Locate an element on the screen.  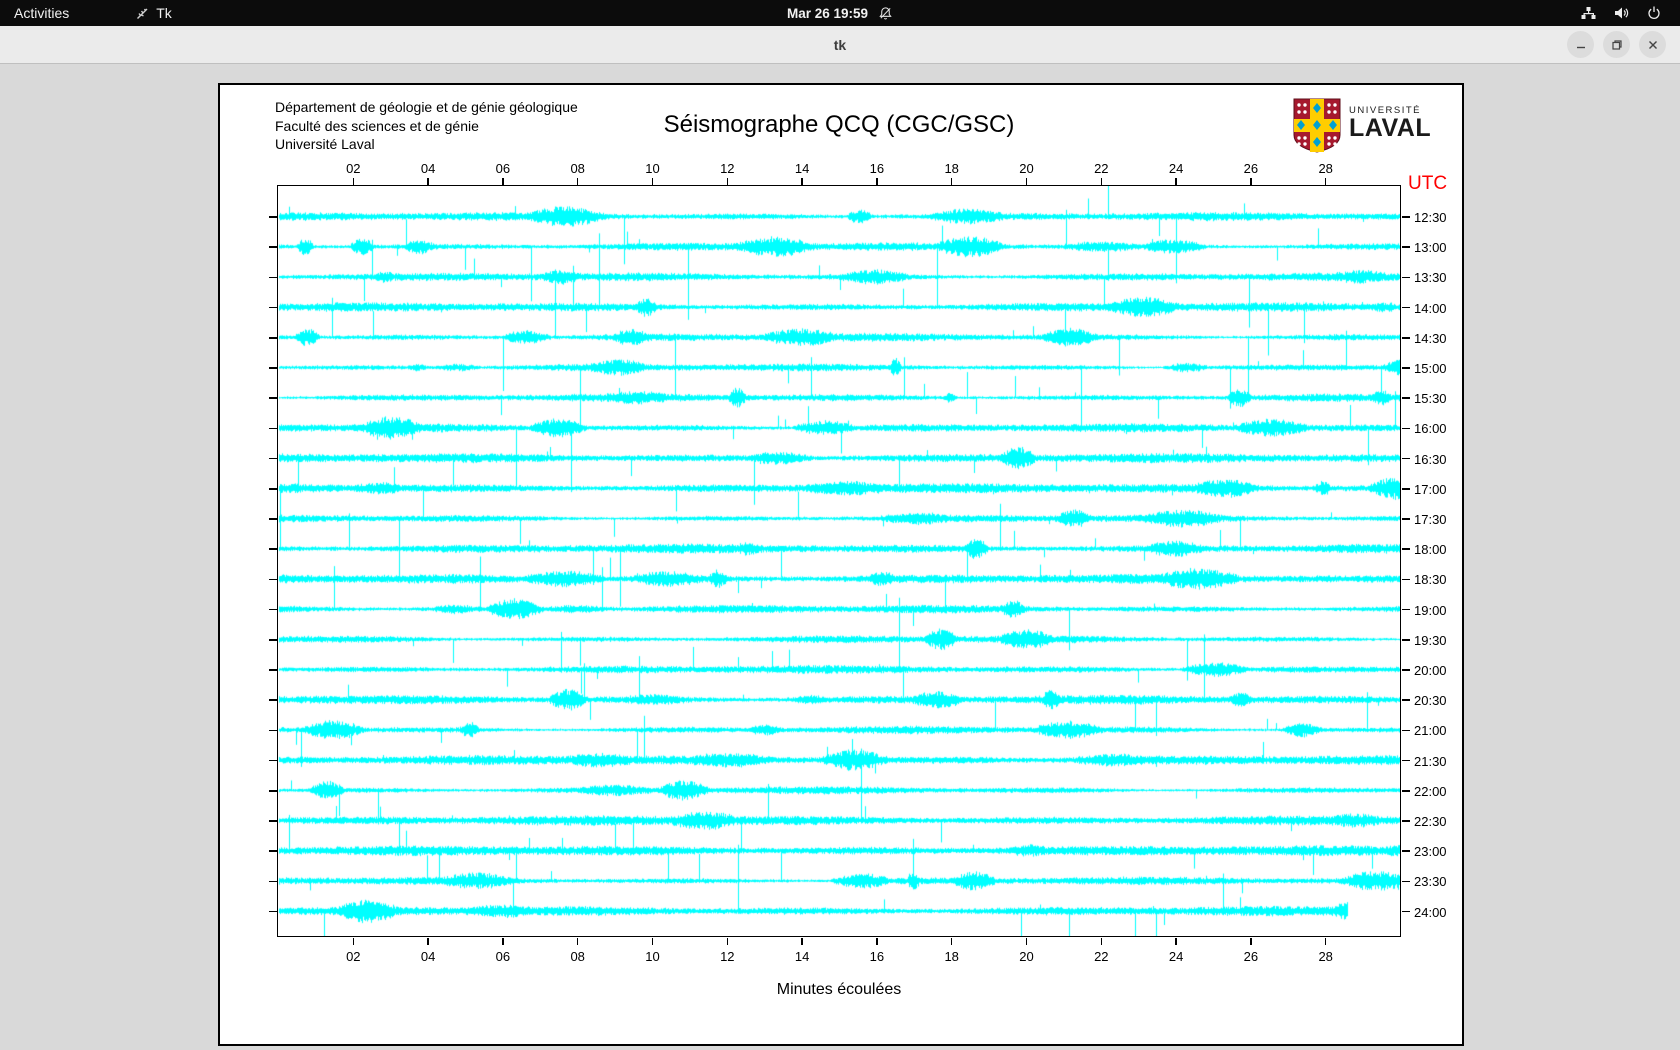
x-tick-label-bottom: 20 is located at coordinates (1026, 956).